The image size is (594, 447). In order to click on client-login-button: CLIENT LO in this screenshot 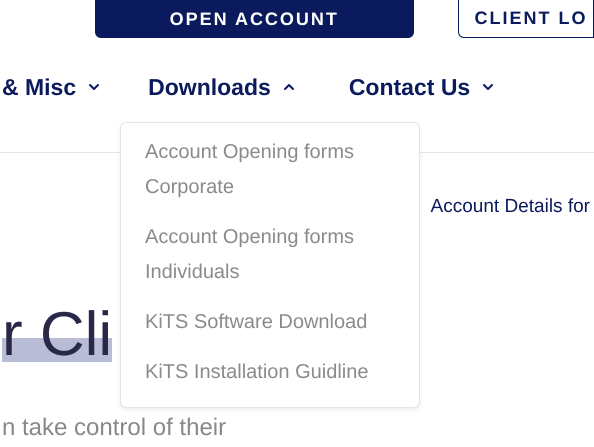, I will do `click(526, 19)`.